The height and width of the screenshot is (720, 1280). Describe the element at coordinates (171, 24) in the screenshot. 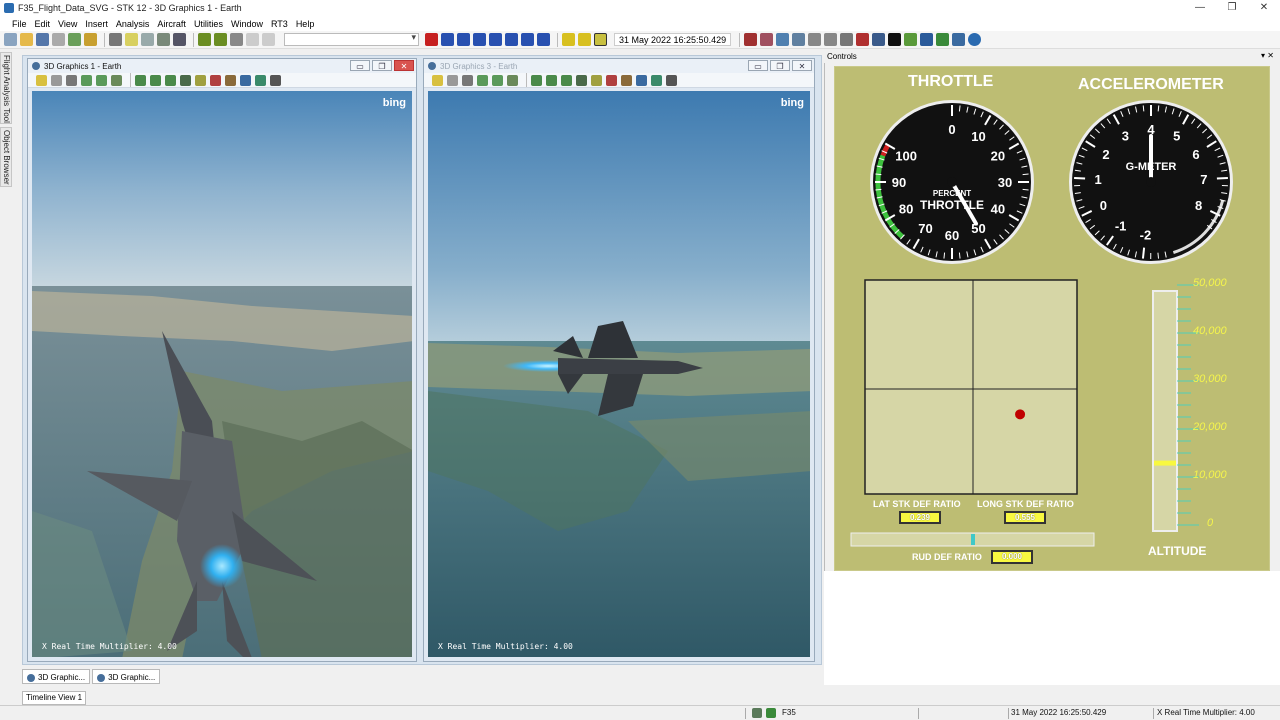

I see `menu-aircraft: Aircraft` at that location.